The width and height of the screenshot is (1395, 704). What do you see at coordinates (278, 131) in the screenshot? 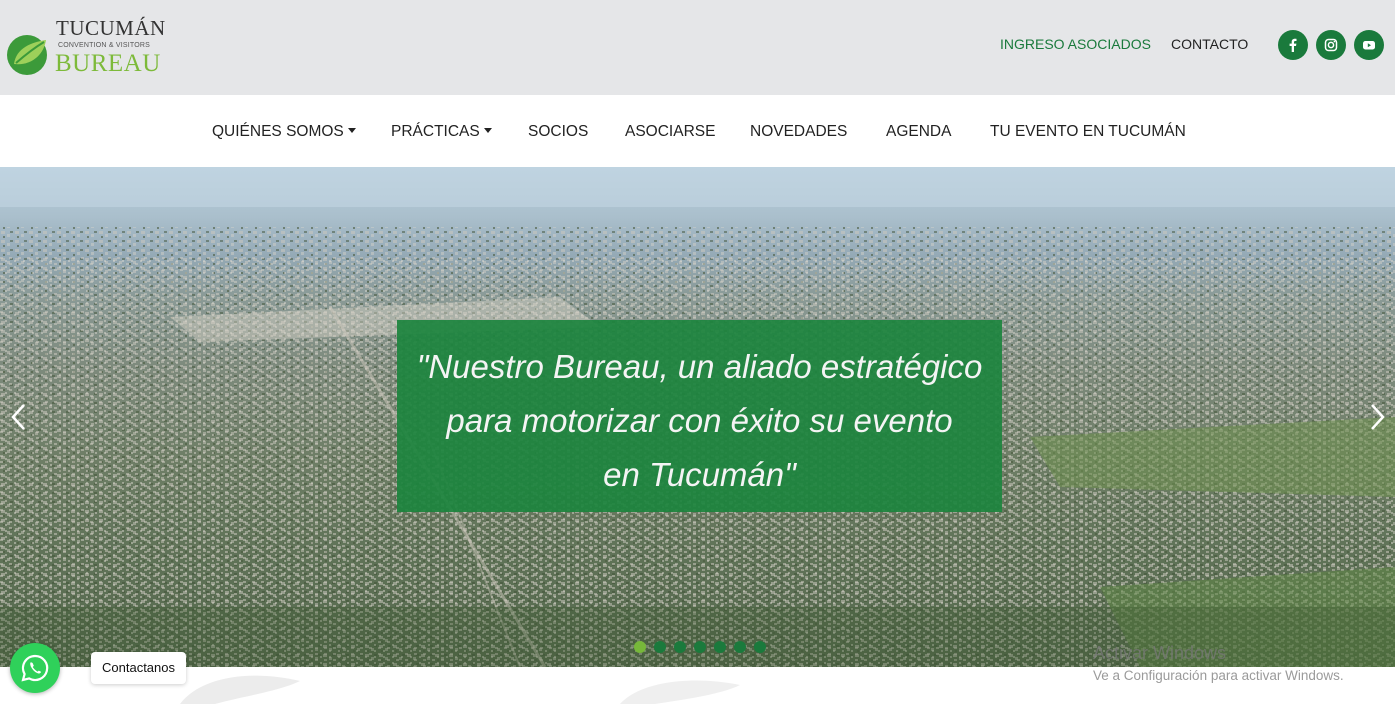
I see `nav-label: QUIÉNES SOMOS` at bounding box center [278, 131].